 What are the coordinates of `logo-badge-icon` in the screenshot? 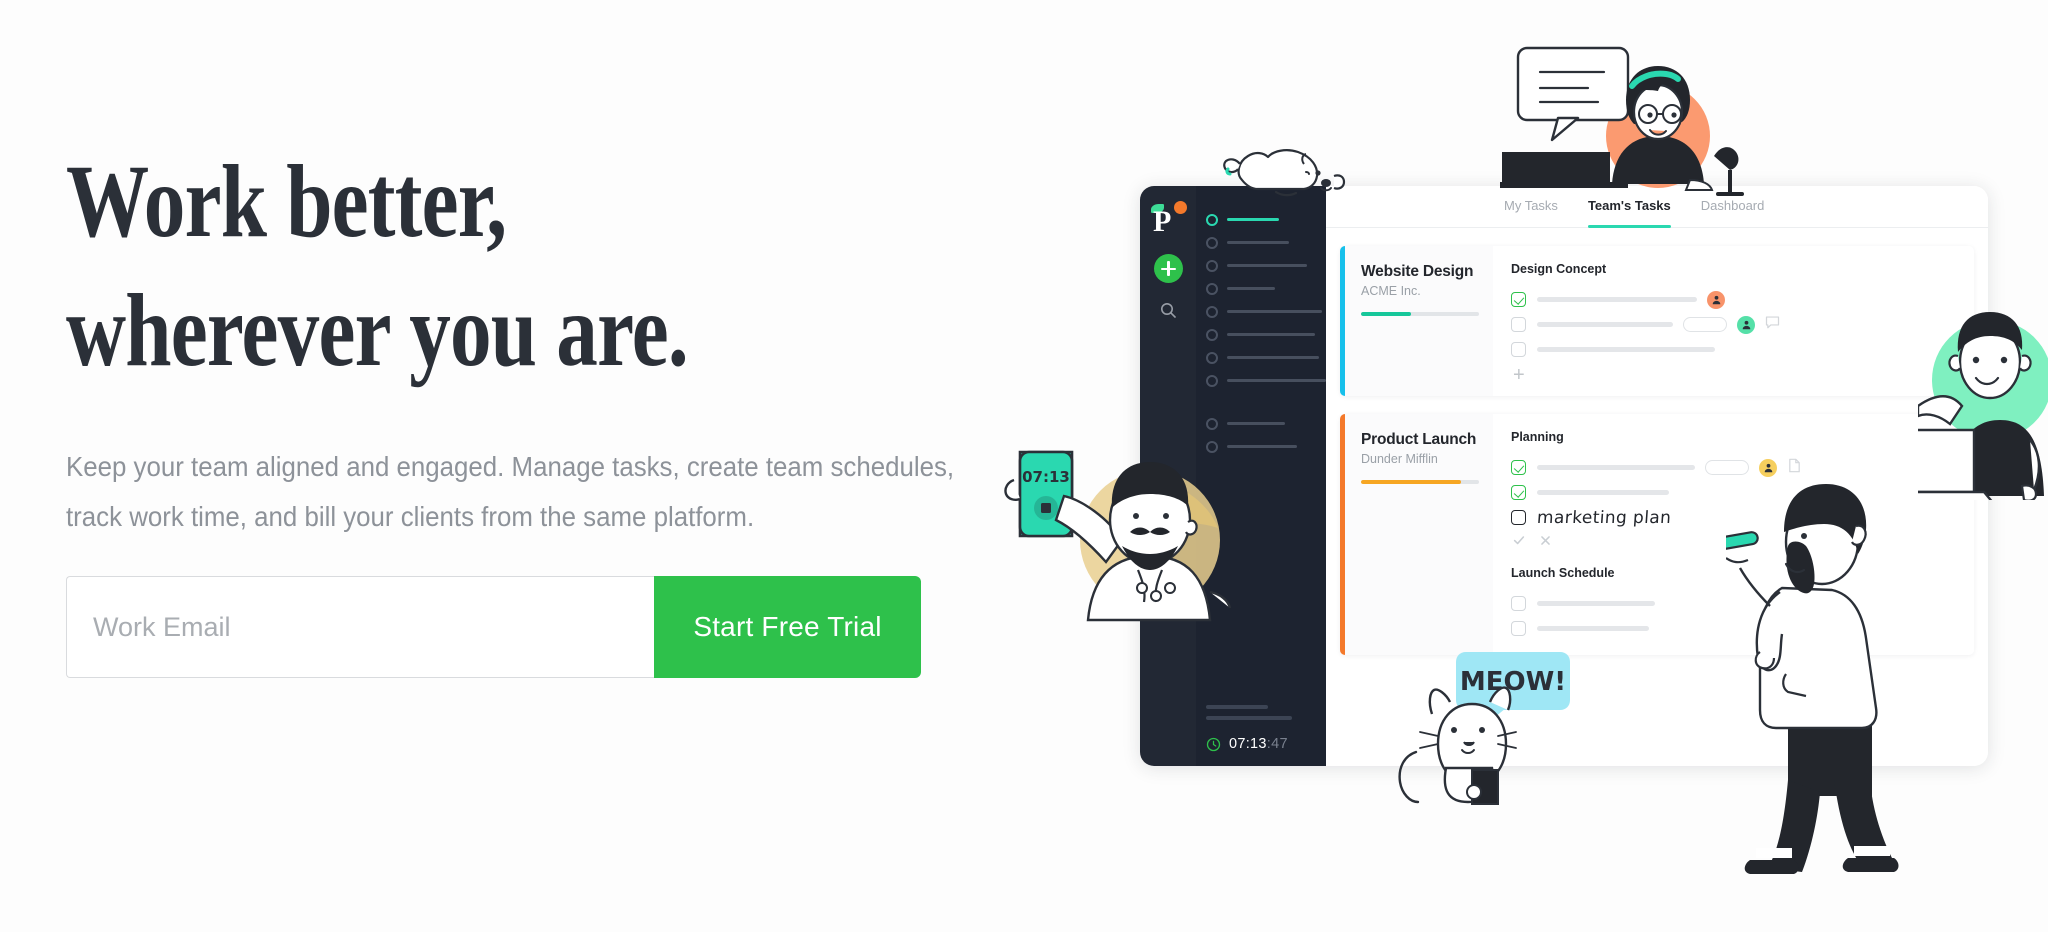 It's located at (1180, 207).